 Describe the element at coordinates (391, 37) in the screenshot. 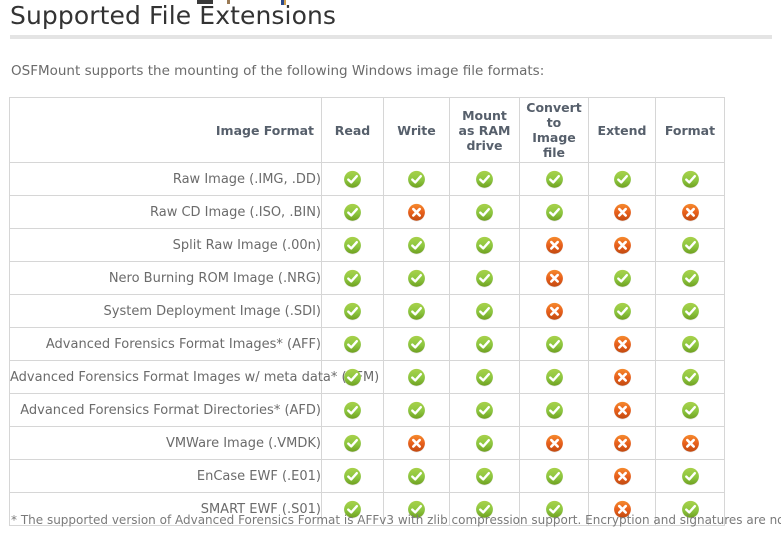

I see `title-divider` at that location.